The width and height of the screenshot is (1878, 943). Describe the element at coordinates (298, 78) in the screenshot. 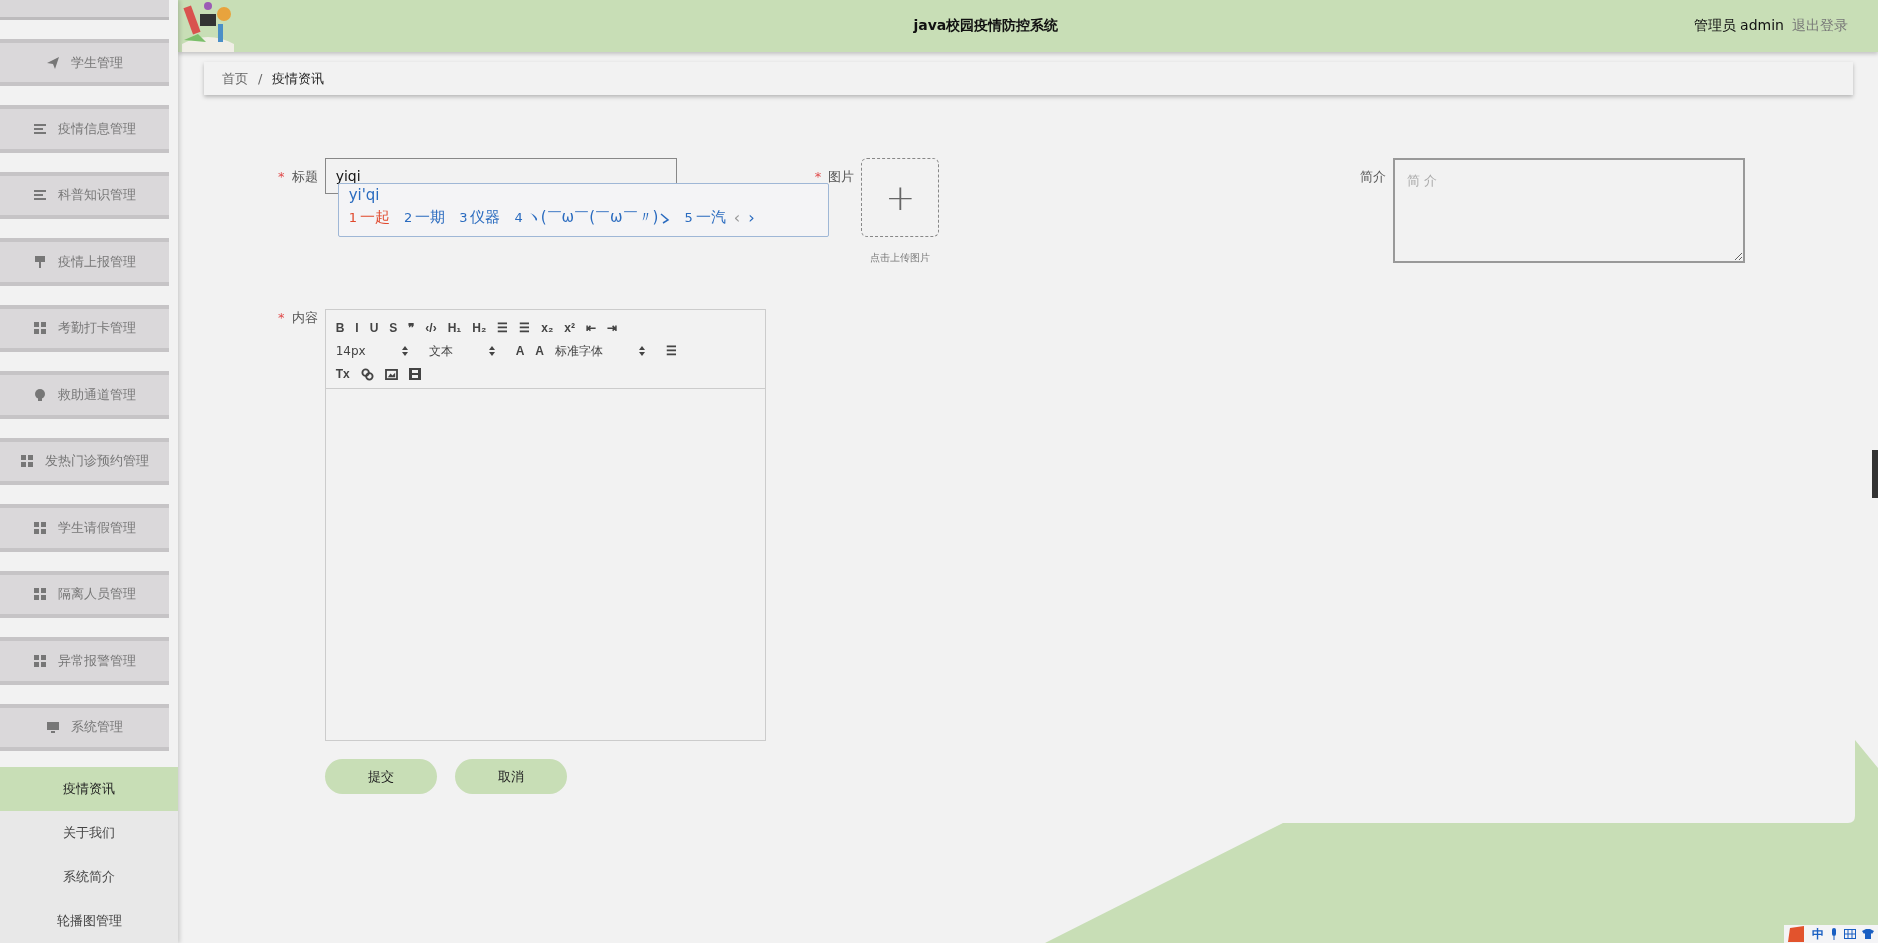

I see `breadcrumb-item: 疫情资讯` at that location.